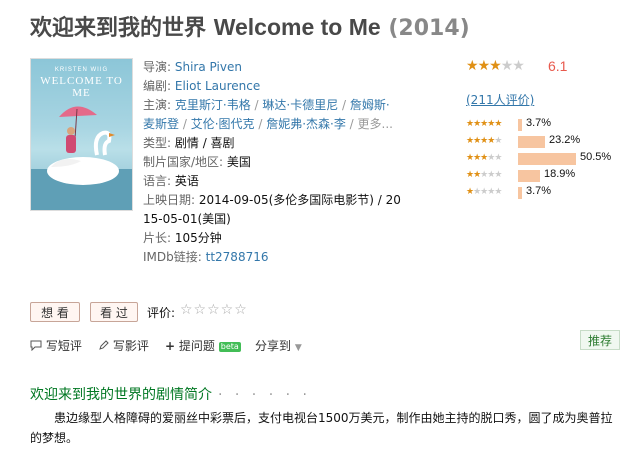 The image size is (644, 462). What do you see at coordinates (500, 99) in the screenshot?
I see `rating-votes-link: (211人评价)` at bounding box center [500, 99].